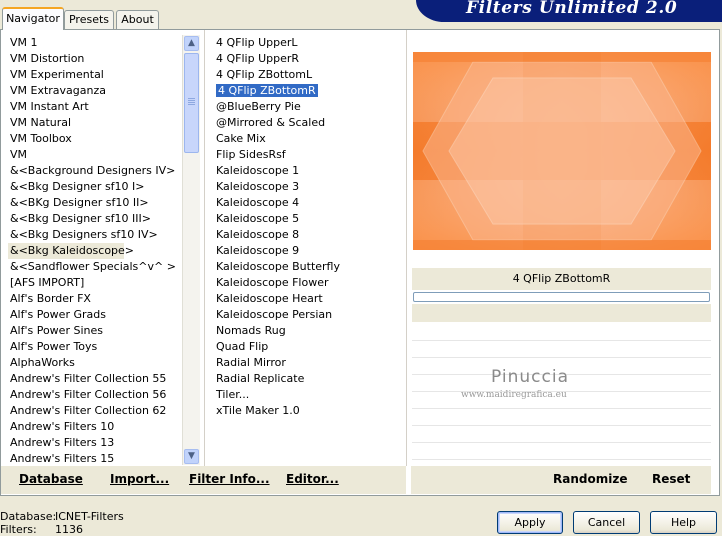 This screenshot has width=722, height=536. What do you see at coordinates (683, 522) in the screenshot?
I see `help-button: Help` at bounding box center [683, 522].